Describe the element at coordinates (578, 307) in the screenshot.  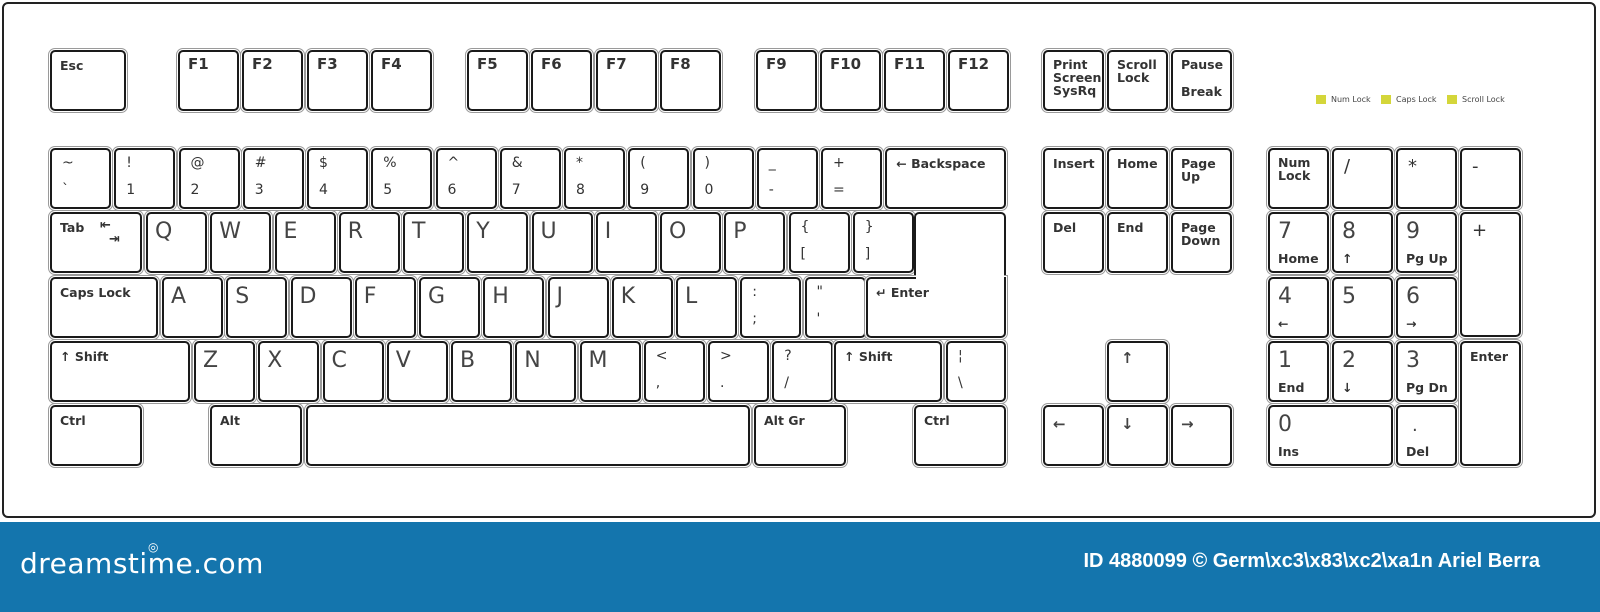
I see `key-letter: J` at that location.